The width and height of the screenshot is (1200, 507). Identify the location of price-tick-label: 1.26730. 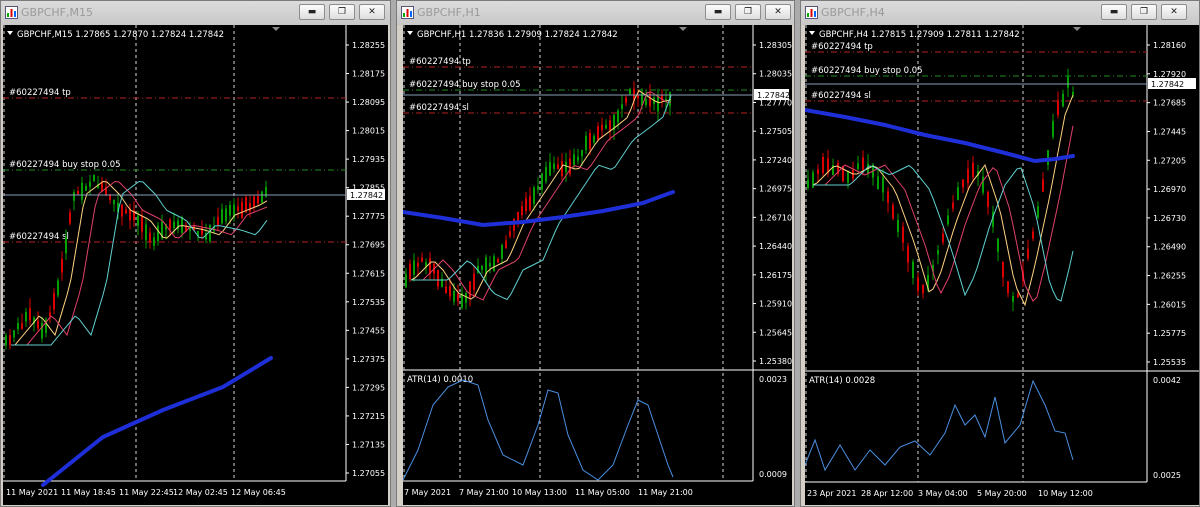
(1169, 218).